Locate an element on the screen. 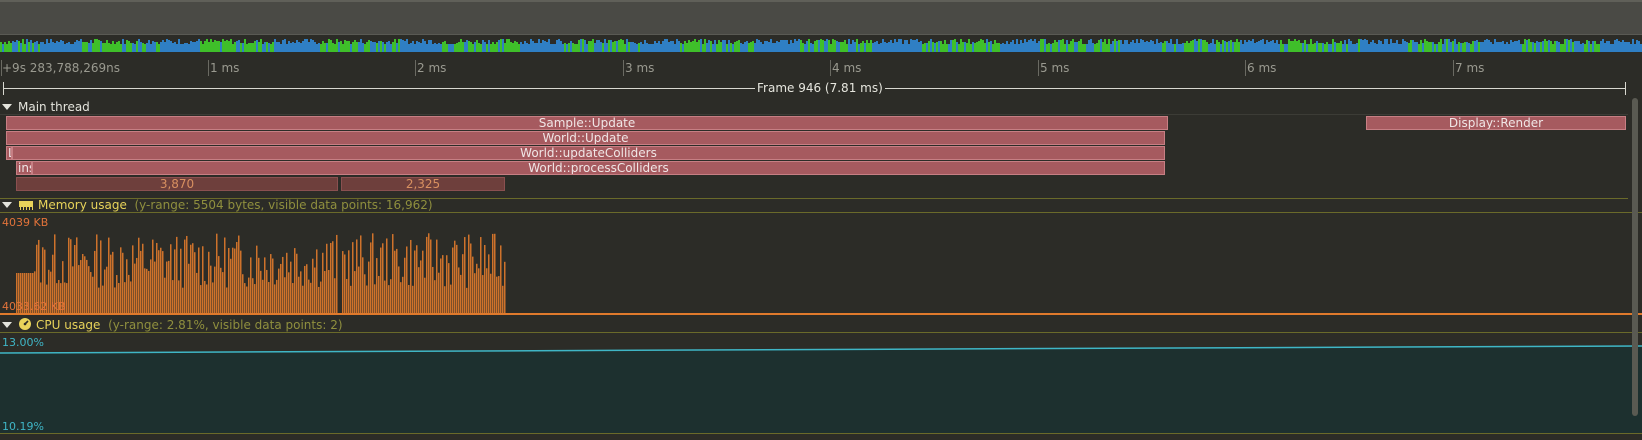 The height and width of the screenshot is (440, 1642). zone-world-processcolliders: World::processColliders is located at coordinates (598, 168).